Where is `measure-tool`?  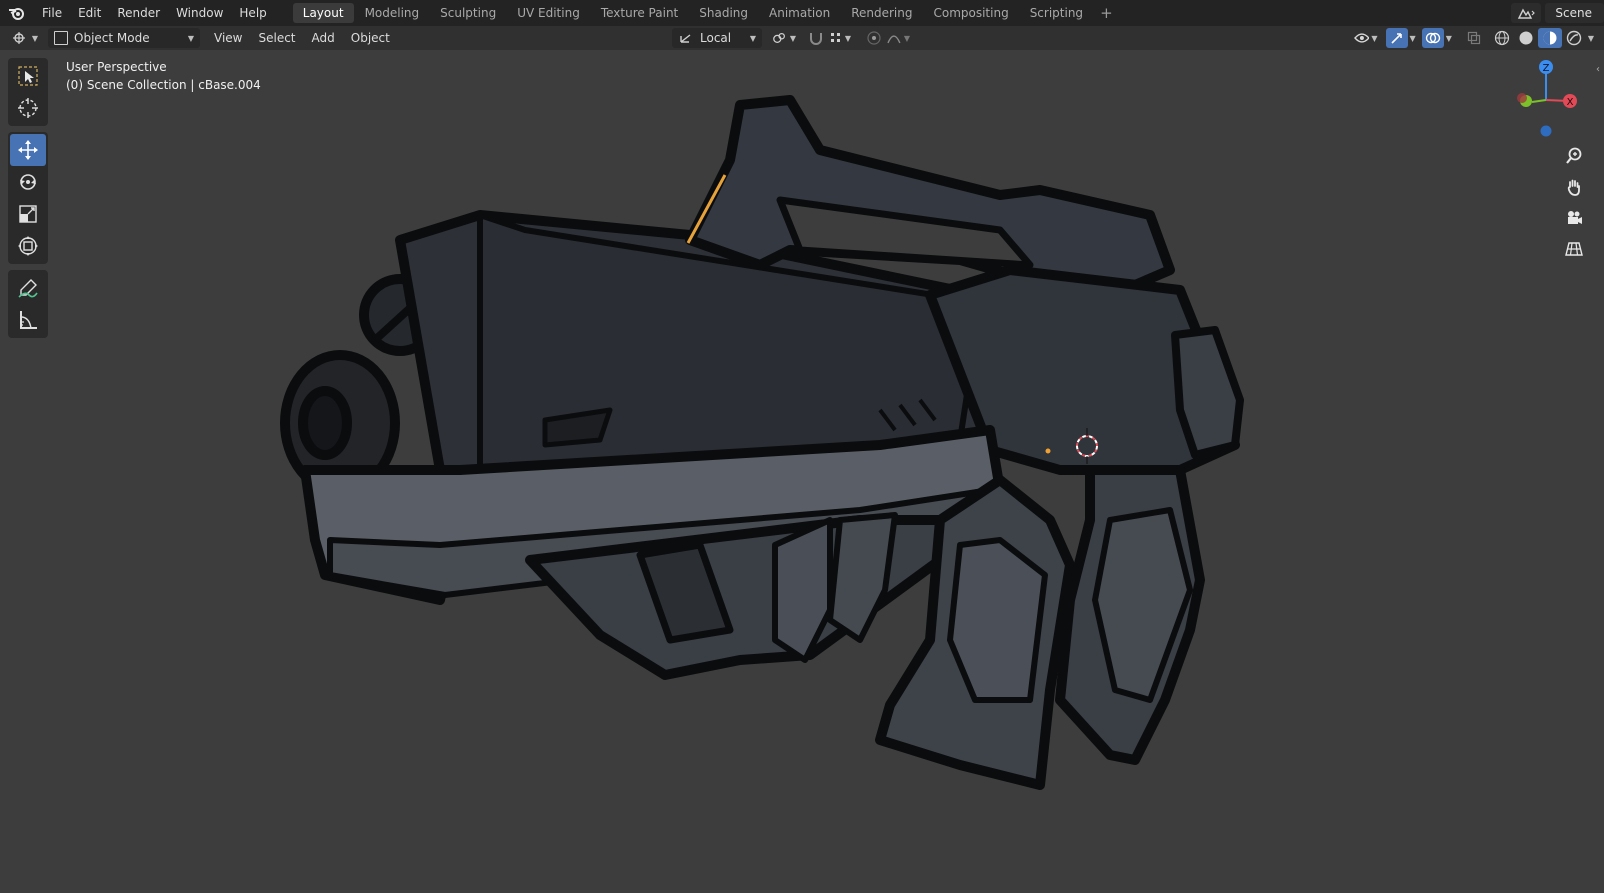 measure-tool is located at coordinates (28, 320).